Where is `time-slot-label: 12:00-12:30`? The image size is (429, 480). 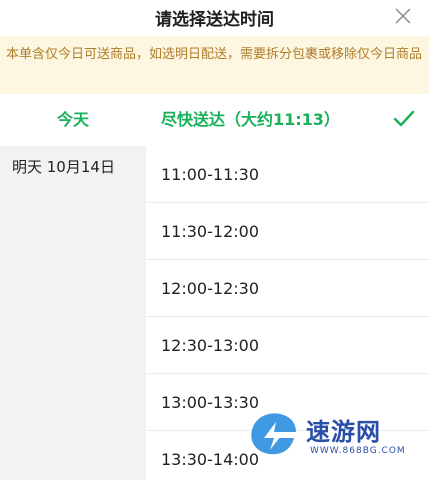 time-slot-label: 12:00-12:30 is located at coordinates (210, 288).